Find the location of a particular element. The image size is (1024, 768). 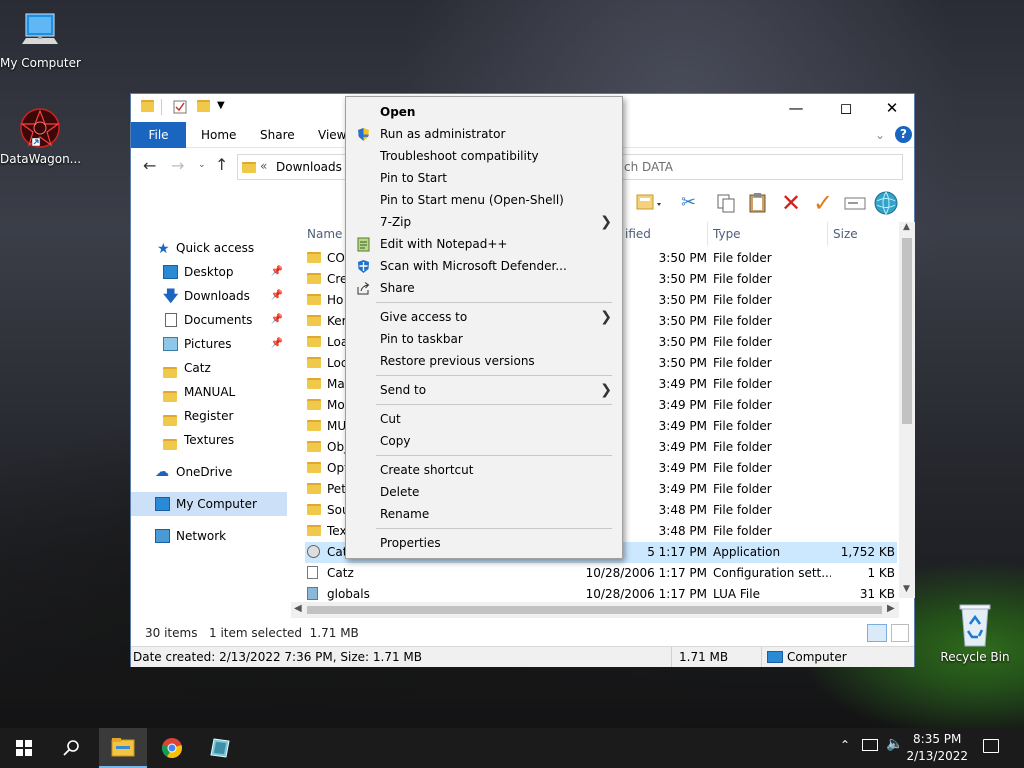

nav-item-label: Desktop is located at coordinates (209, 272).